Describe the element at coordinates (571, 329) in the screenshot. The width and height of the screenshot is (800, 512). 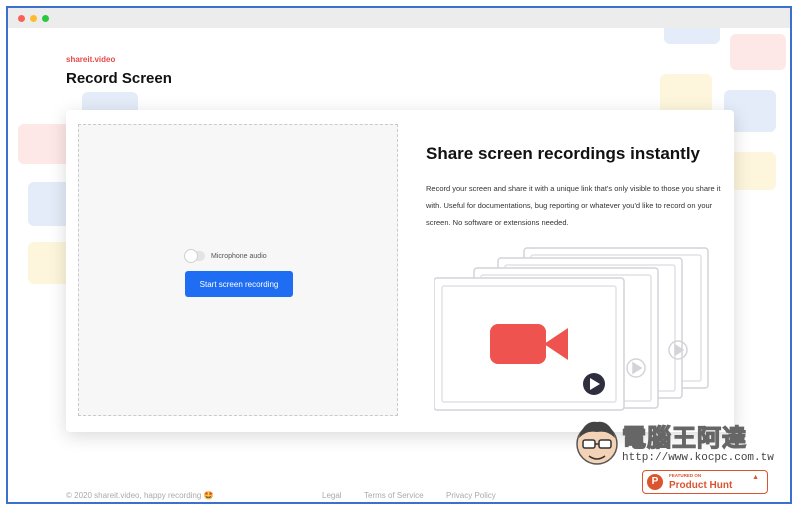
I see `recordings-illustration` at that location.